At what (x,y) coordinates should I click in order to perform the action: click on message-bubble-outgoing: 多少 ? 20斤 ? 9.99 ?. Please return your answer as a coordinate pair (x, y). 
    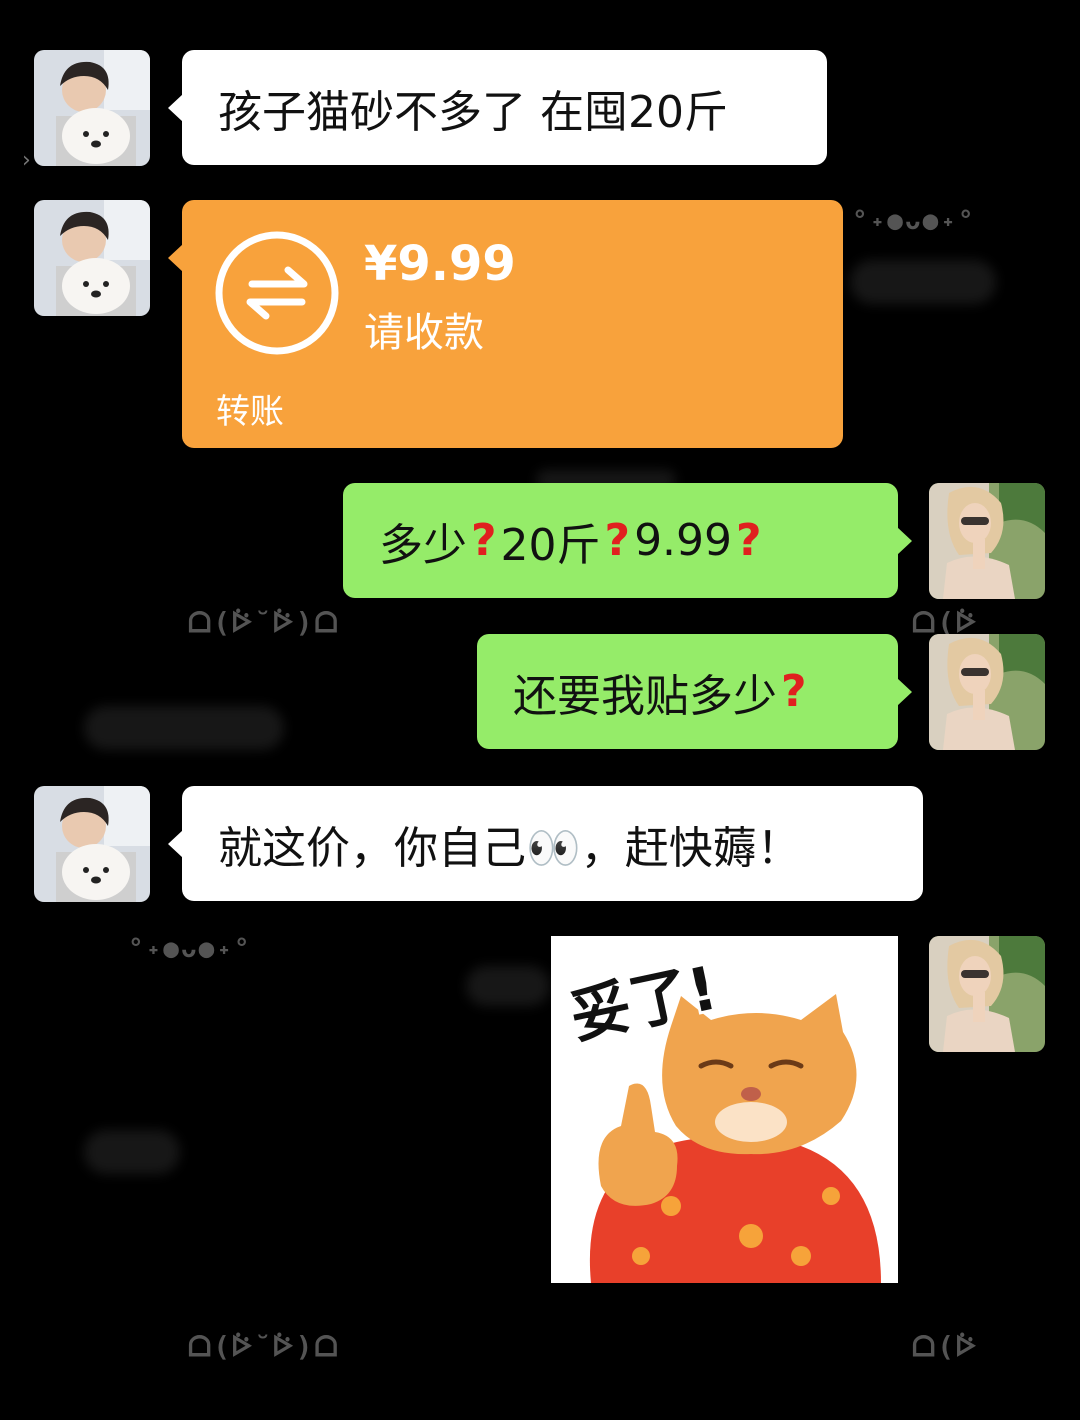
    Looking at the image, I should click on (627, 540).